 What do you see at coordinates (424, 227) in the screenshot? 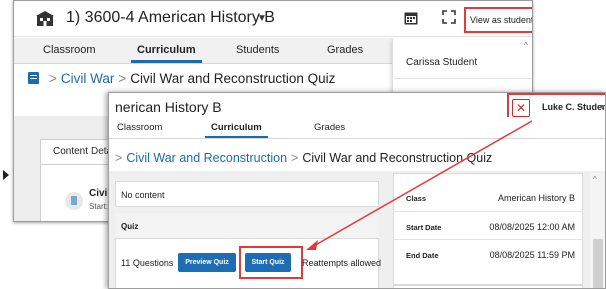
I see `detail-label: Start Date` at bounding box center [424, 227].